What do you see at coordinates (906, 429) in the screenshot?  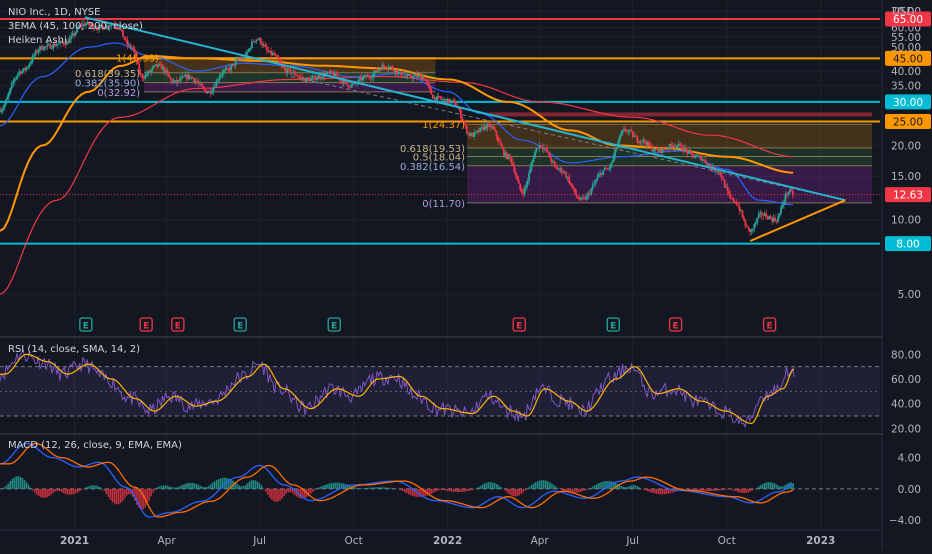 I see `rsi-tick-label: 20.00` at bounding box center [906, 429].